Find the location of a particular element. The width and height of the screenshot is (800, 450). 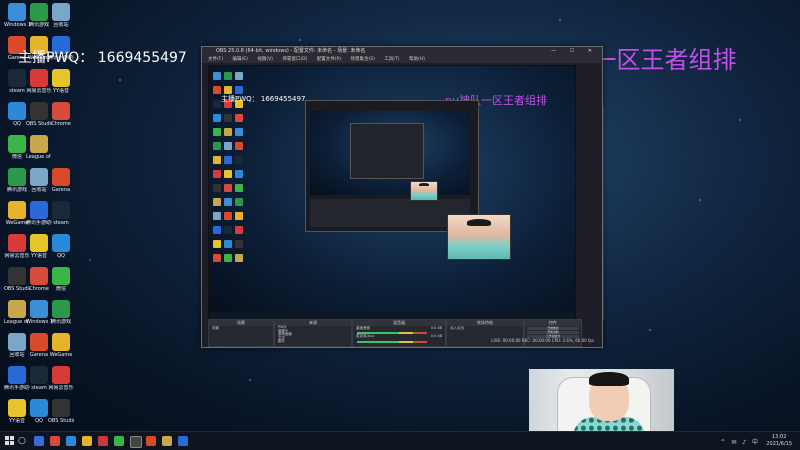

qq-taskbar-icon is located at coordinates (71, 441).